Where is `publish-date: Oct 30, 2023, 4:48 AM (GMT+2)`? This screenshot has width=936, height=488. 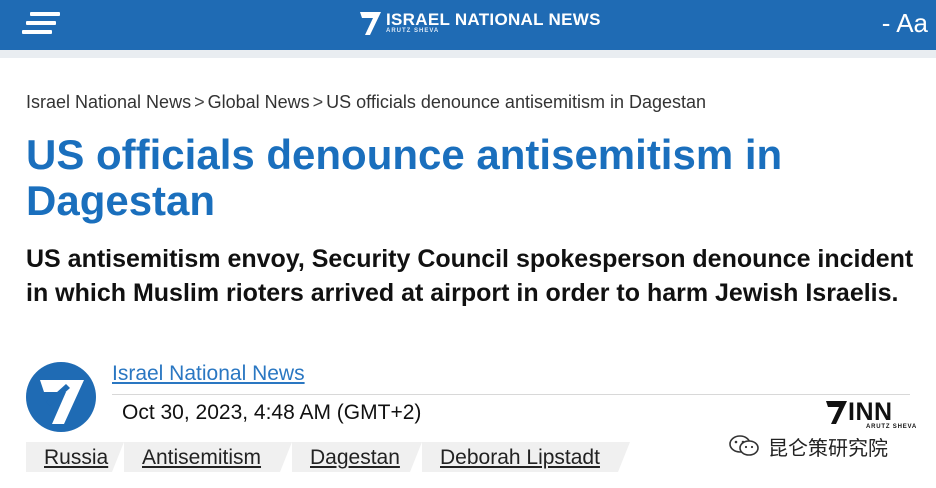 publish-date: Oct 30, 2023, 4:48 AM (GMT+2) is located at coordinates (272, 412).